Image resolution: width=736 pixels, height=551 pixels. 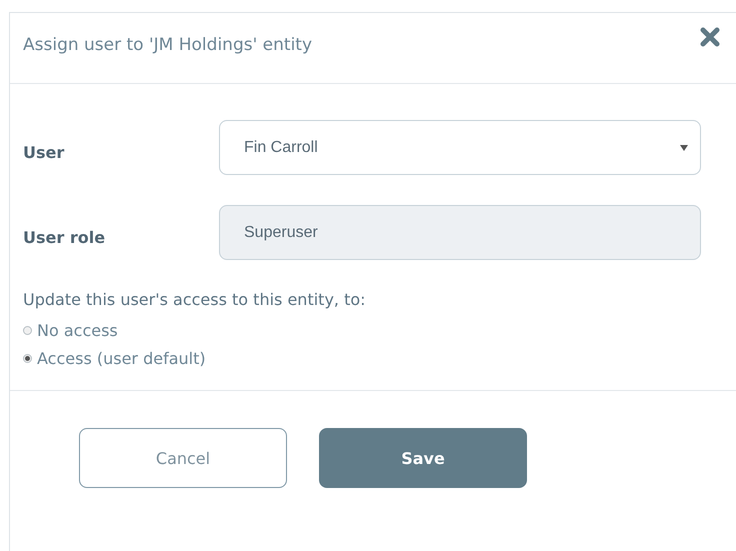 What do you see at coordinates (44, 152) in the screenshot?
I see `field-label: User` at bounding box center [44, 152].